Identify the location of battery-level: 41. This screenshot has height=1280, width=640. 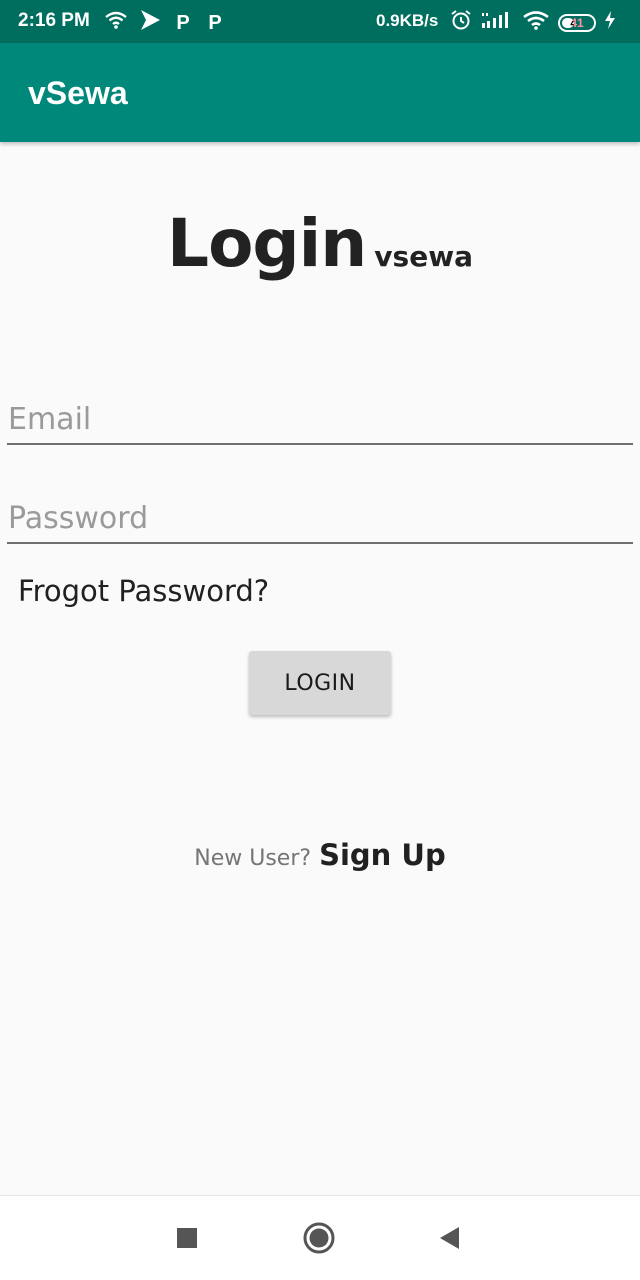
(577, 23).